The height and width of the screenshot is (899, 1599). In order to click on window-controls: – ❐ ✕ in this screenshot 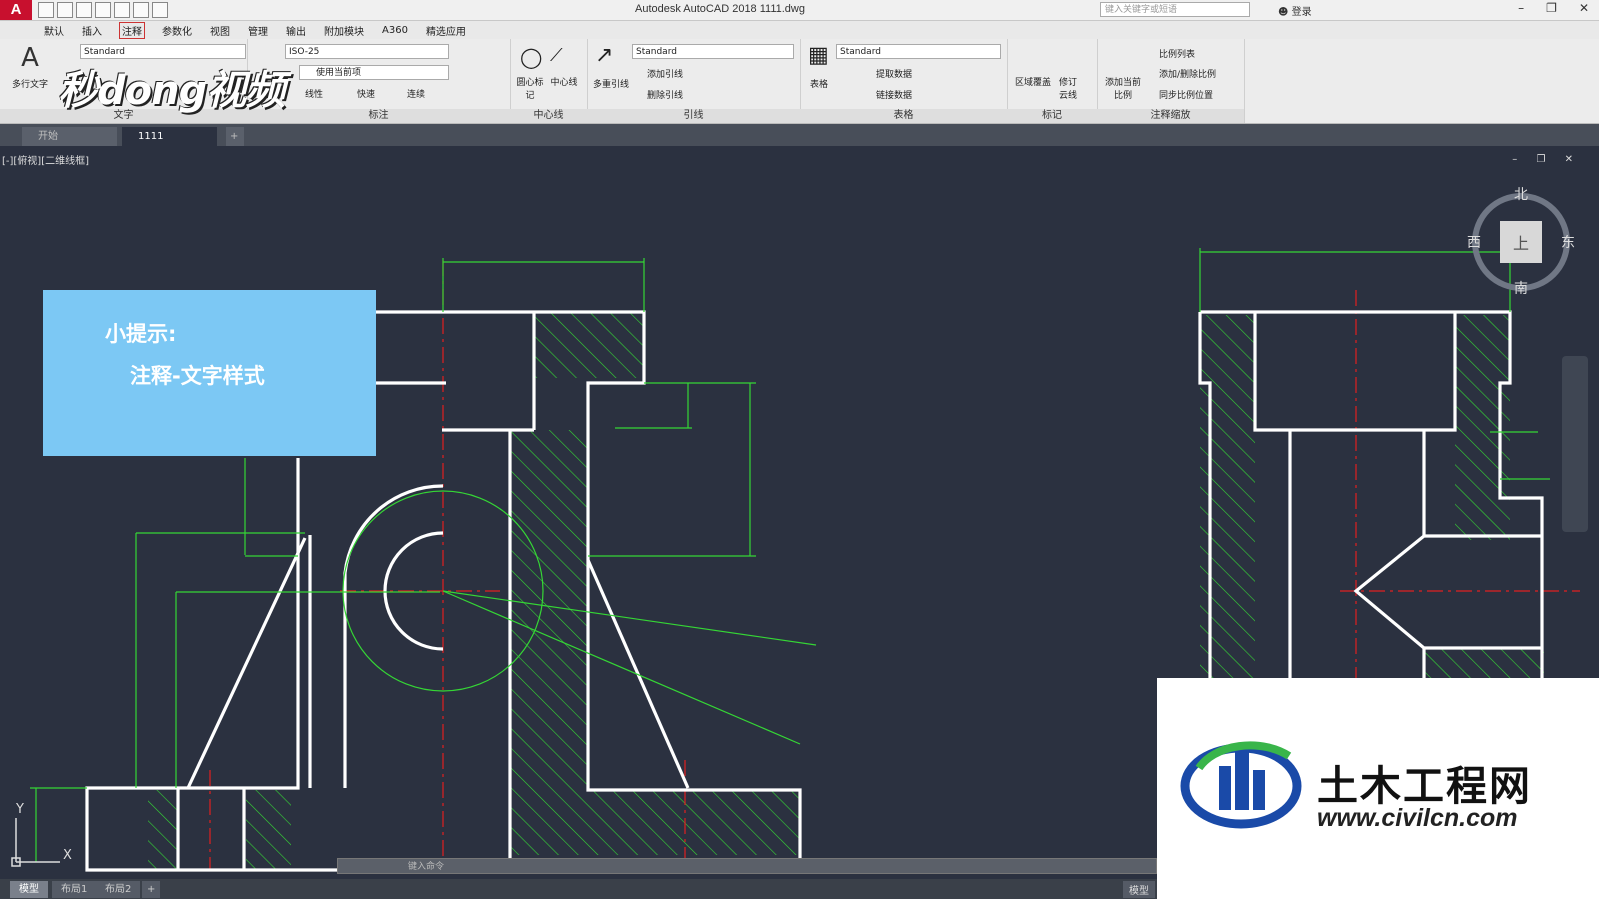, I will do `click(1553, 8)`.